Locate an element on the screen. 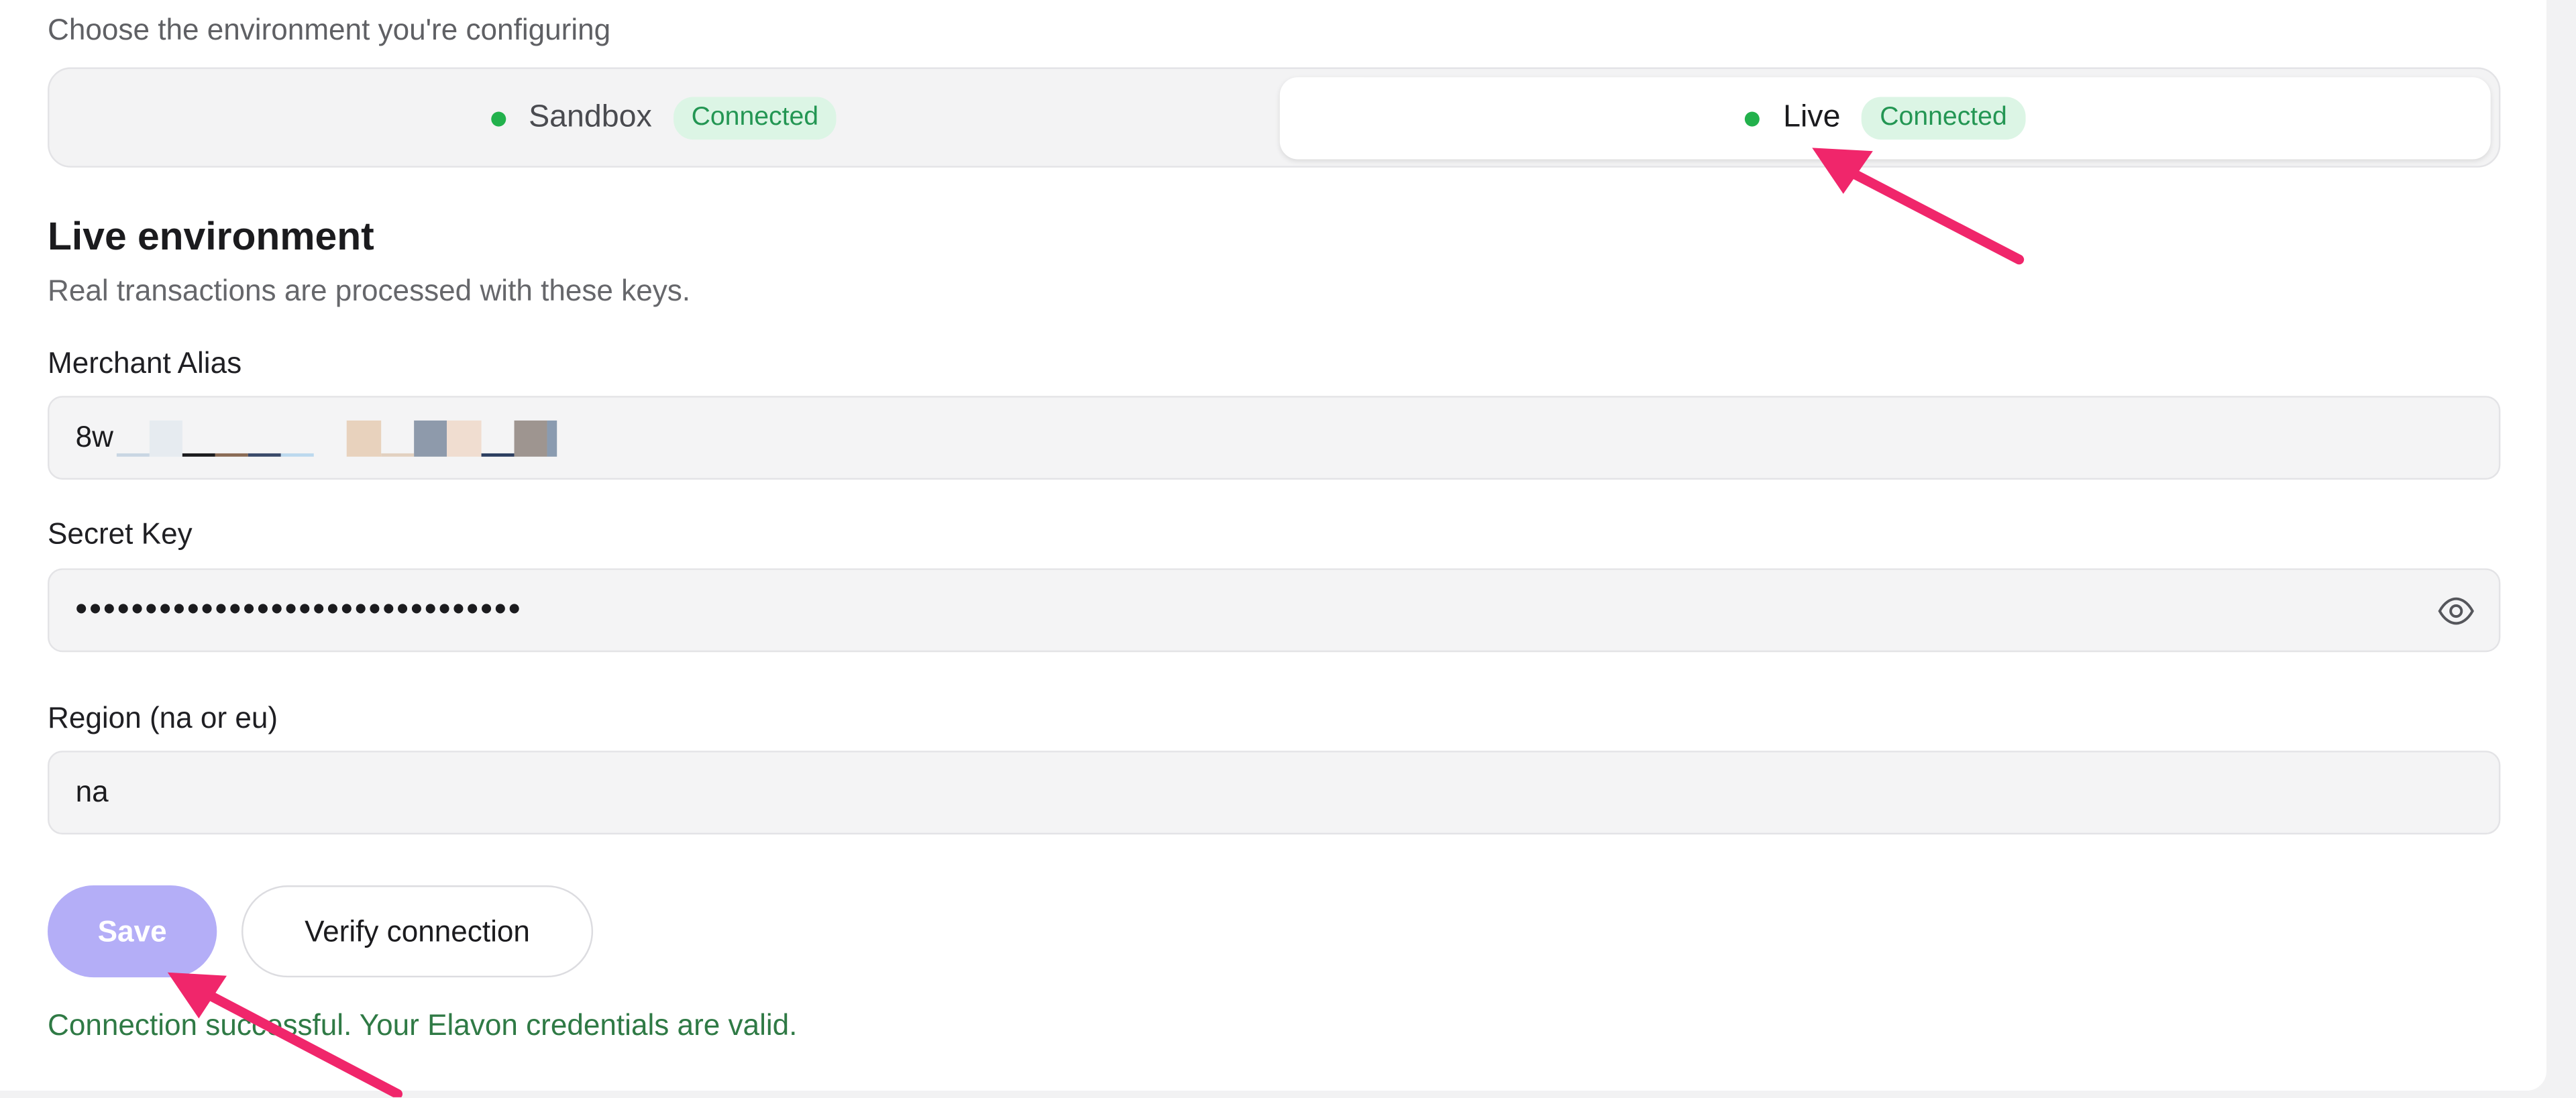 The height and width of the screenshot is (1098, 2576). verify-connection-button: Verify connection is located at coordinates (417, 931).